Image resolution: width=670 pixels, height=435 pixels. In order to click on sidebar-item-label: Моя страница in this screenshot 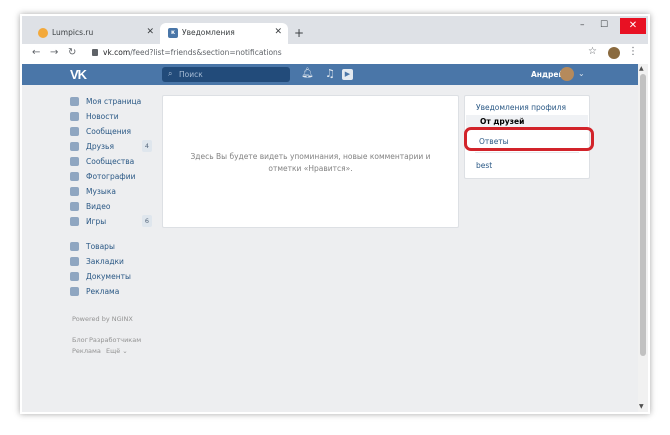, I will do `click(114, 101)`.